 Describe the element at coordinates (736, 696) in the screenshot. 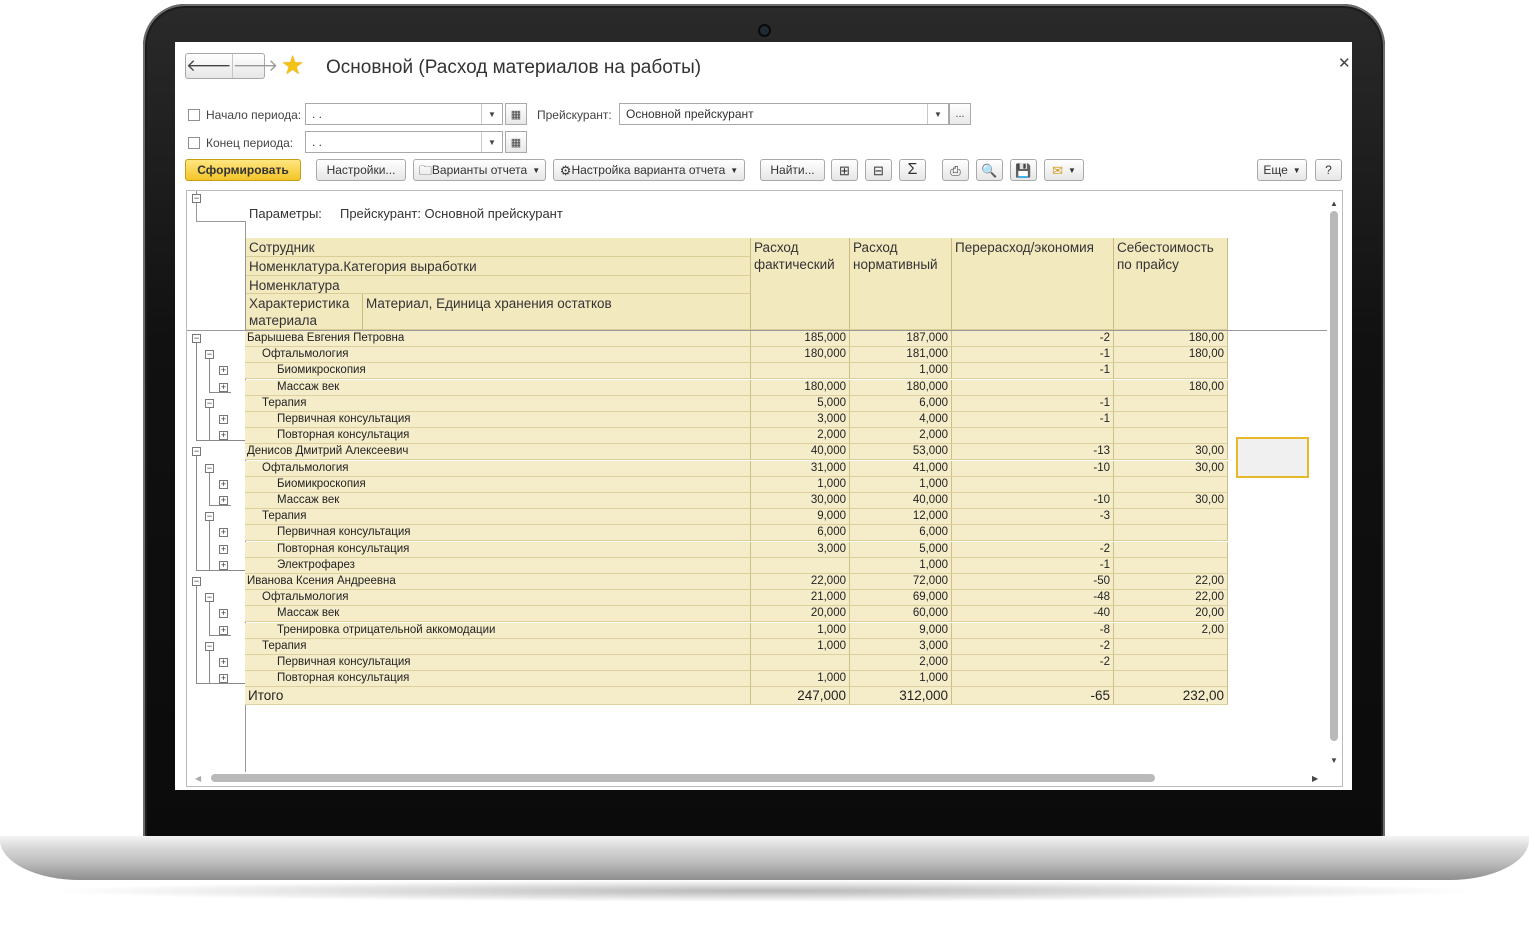

I see `total-row: Итого 247,000 312,000 -65 232,00` at that location.